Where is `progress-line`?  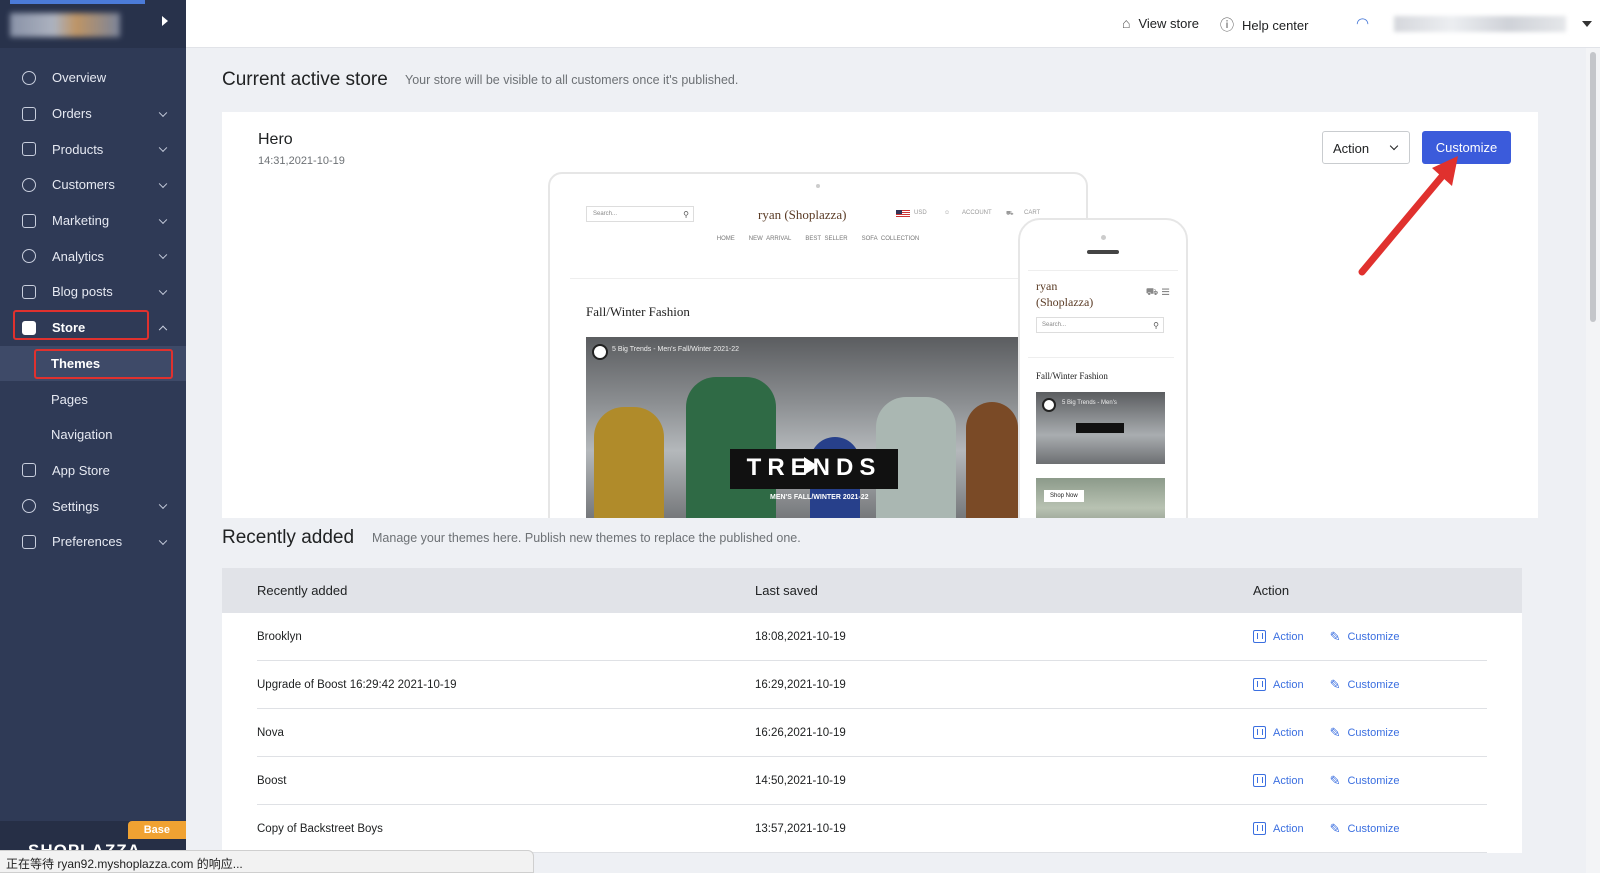 progress-line is located at coordinates (77, 2).